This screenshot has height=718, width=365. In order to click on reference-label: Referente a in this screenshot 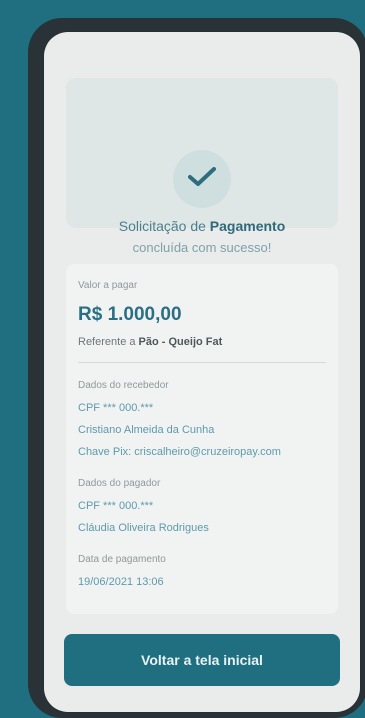, I will do `click(107, 342)`.